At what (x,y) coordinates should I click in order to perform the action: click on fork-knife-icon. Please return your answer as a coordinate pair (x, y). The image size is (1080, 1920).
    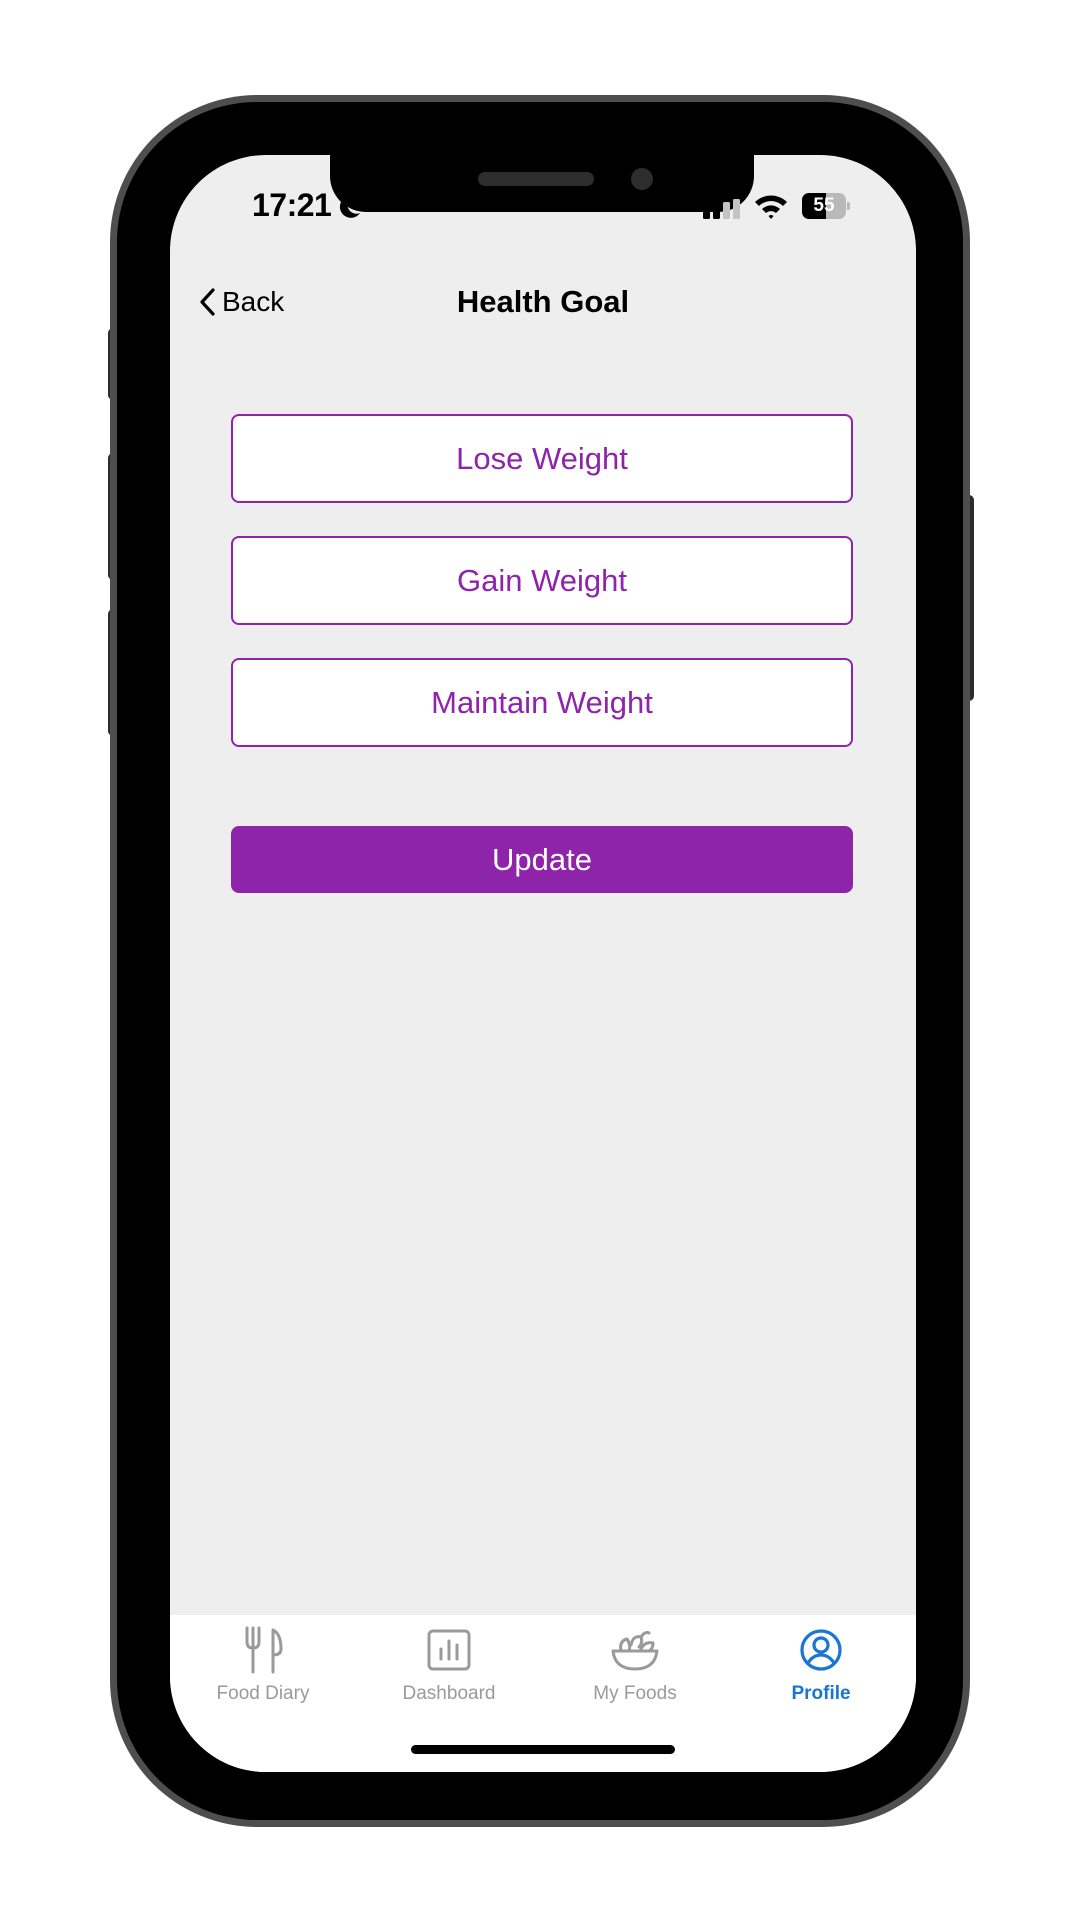
    Looking at the image, I should click on (264, 1650).